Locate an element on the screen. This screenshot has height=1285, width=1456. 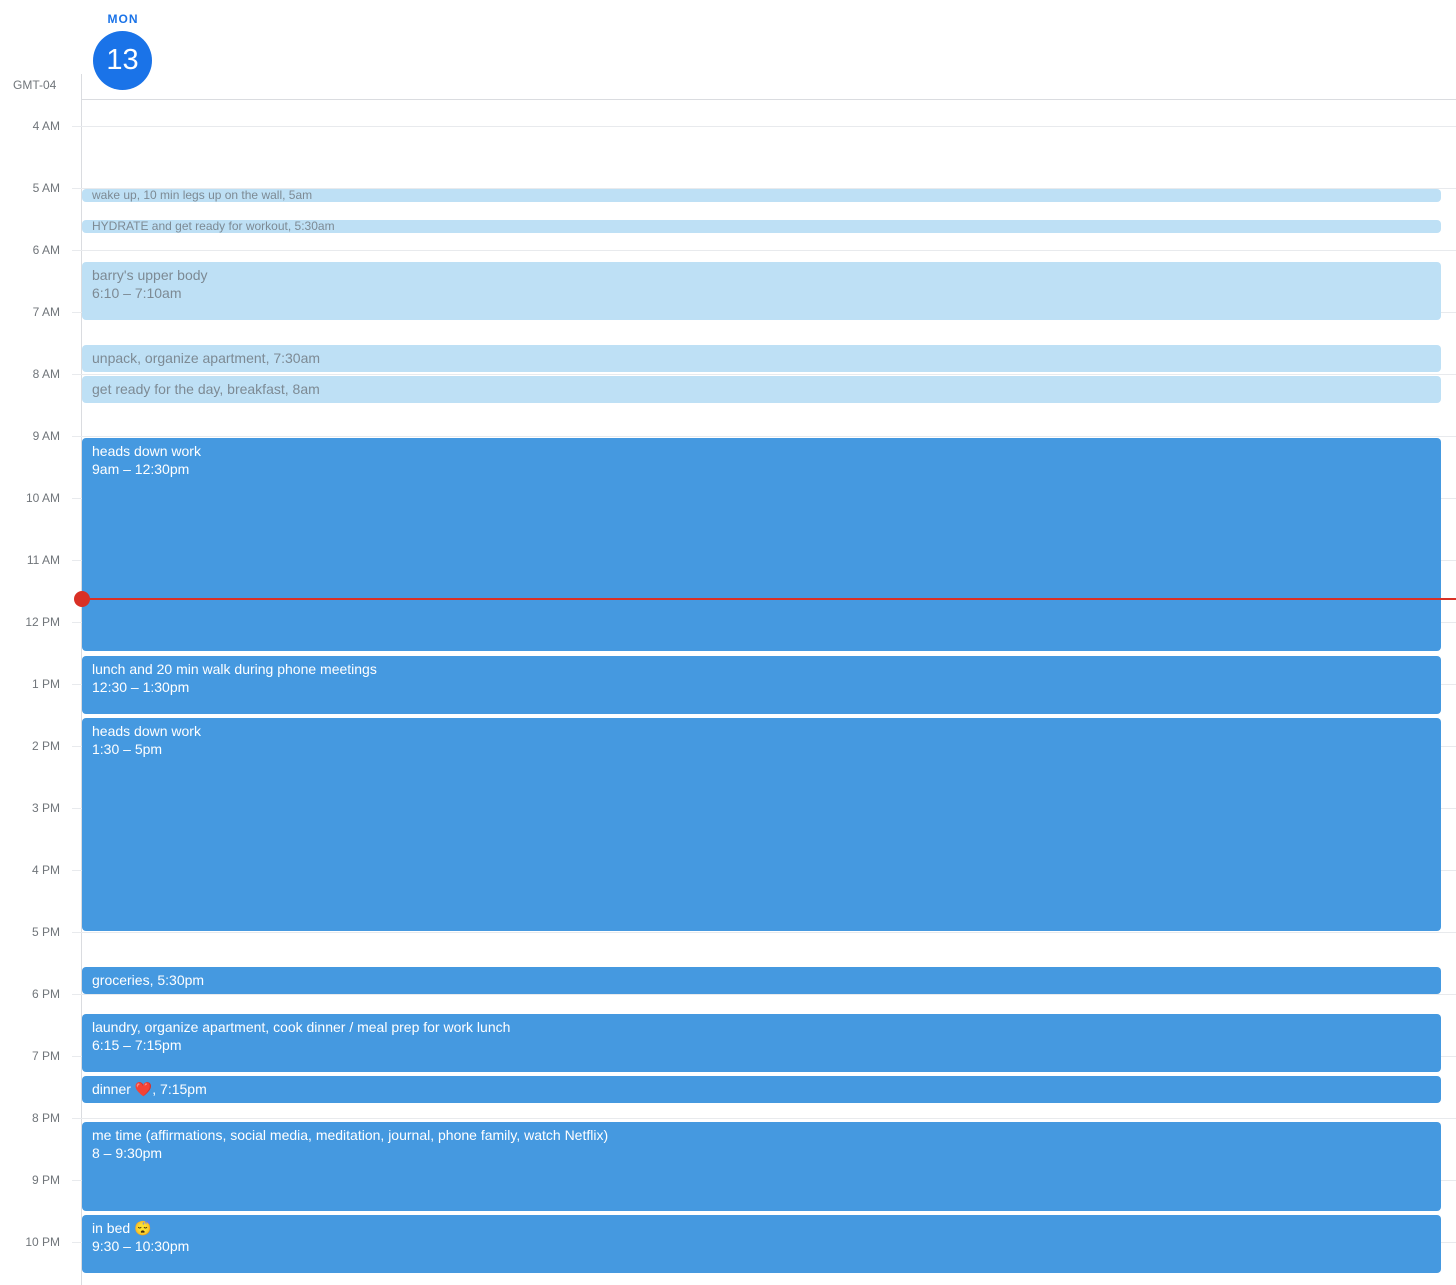
hour-label: 5 AM is located at coordinates (46, 188).